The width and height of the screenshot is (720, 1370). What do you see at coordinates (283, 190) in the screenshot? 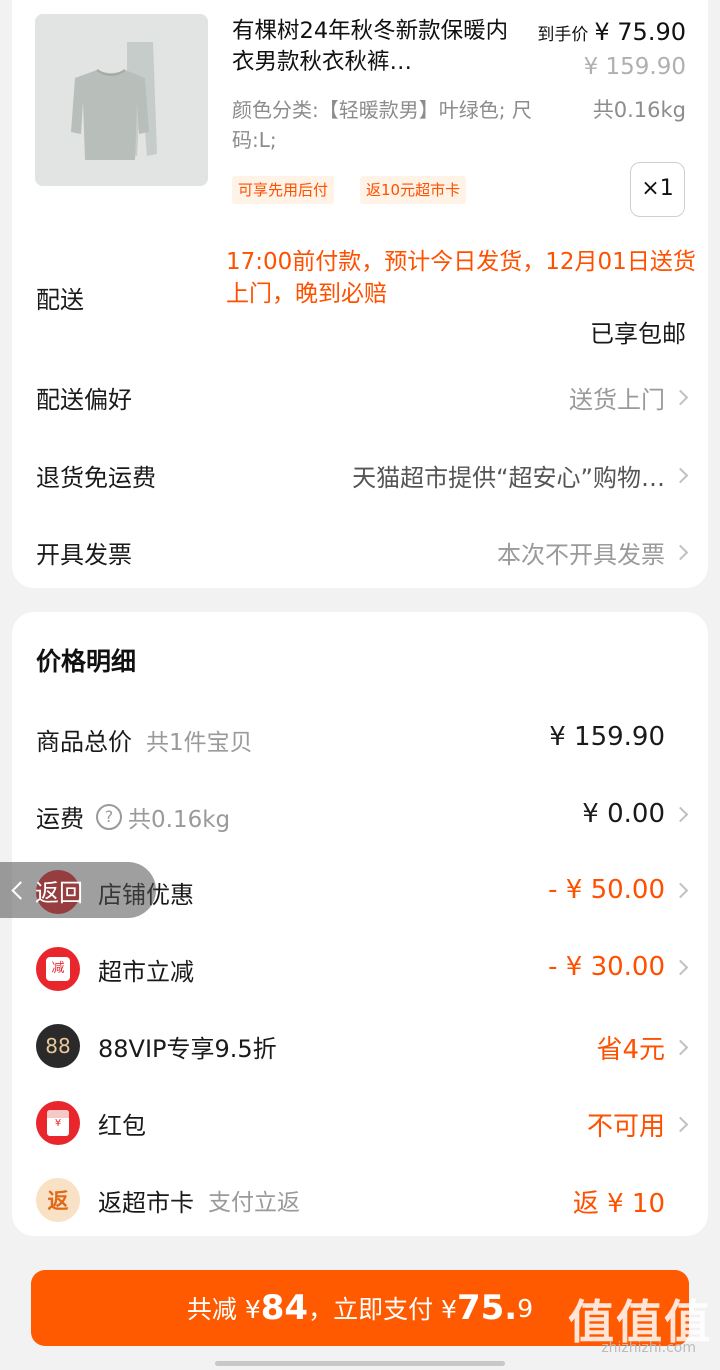
I see `tag-pay-later: 可享先用后付` at bounding box center [283, 190].